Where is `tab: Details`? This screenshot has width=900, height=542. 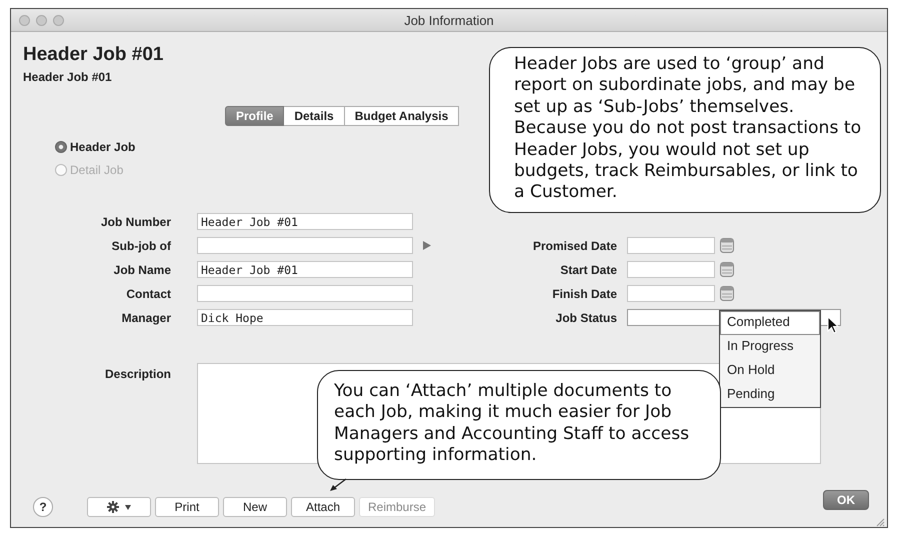 tab: Details is located at coordinates (314, 116).